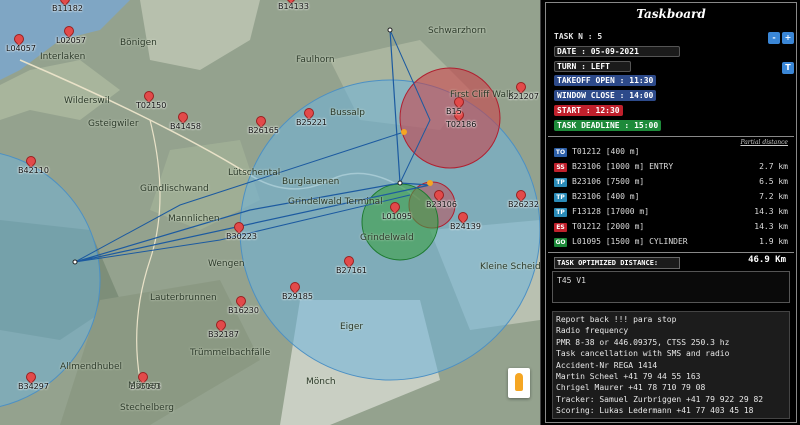  What do you see at coordinates (87, 101) in the screenshot?
I see `place-label: Wilderswil` at bounding box center [87, 101].